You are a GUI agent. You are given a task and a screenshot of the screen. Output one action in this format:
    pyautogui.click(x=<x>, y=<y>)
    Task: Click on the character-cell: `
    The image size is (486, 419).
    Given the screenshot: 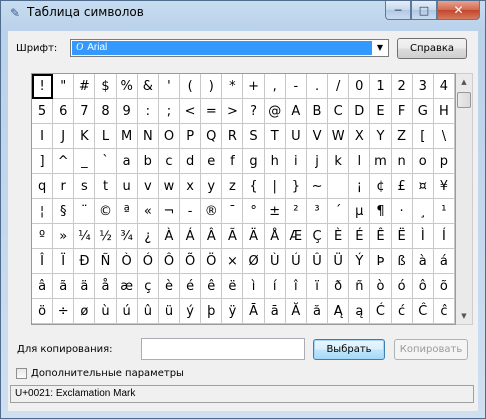 What is the action you would take?
    pyautogui.click(x=106, y=161)
    